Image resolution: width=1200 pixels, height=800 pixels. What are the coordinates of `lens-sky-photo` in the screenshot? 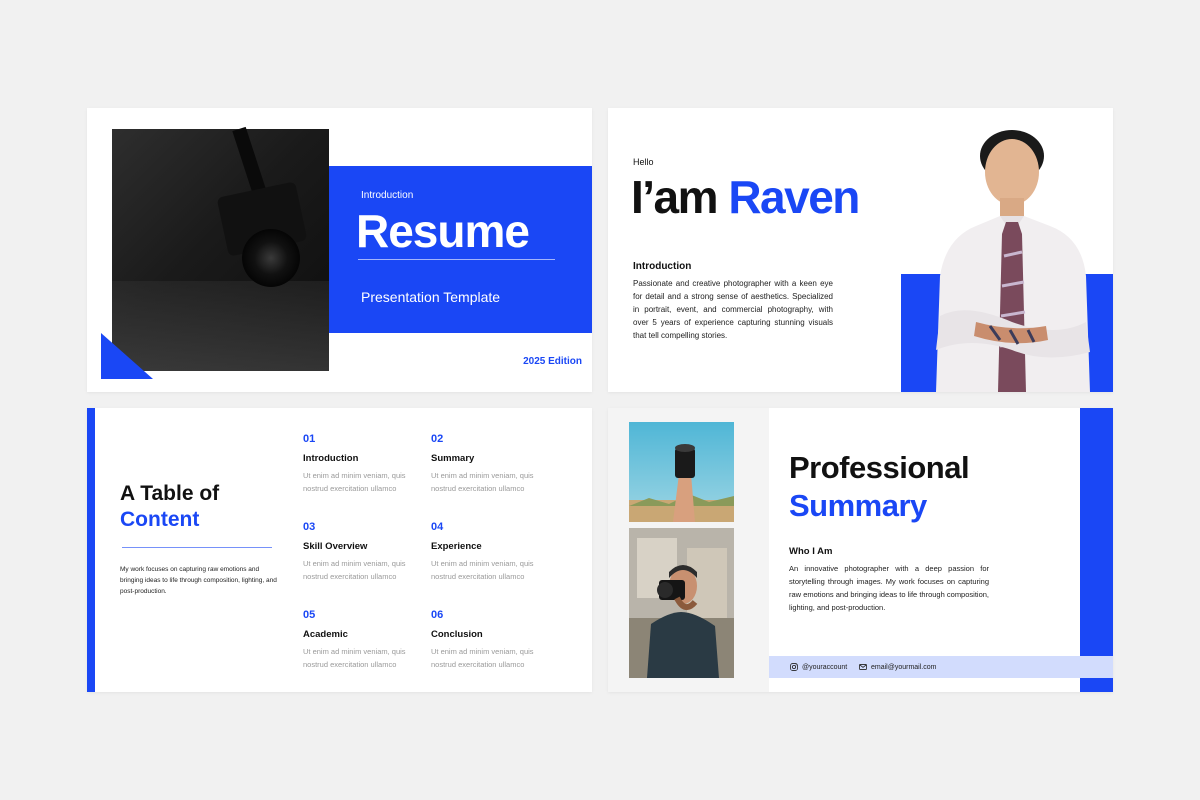 It's located at (681, 472).